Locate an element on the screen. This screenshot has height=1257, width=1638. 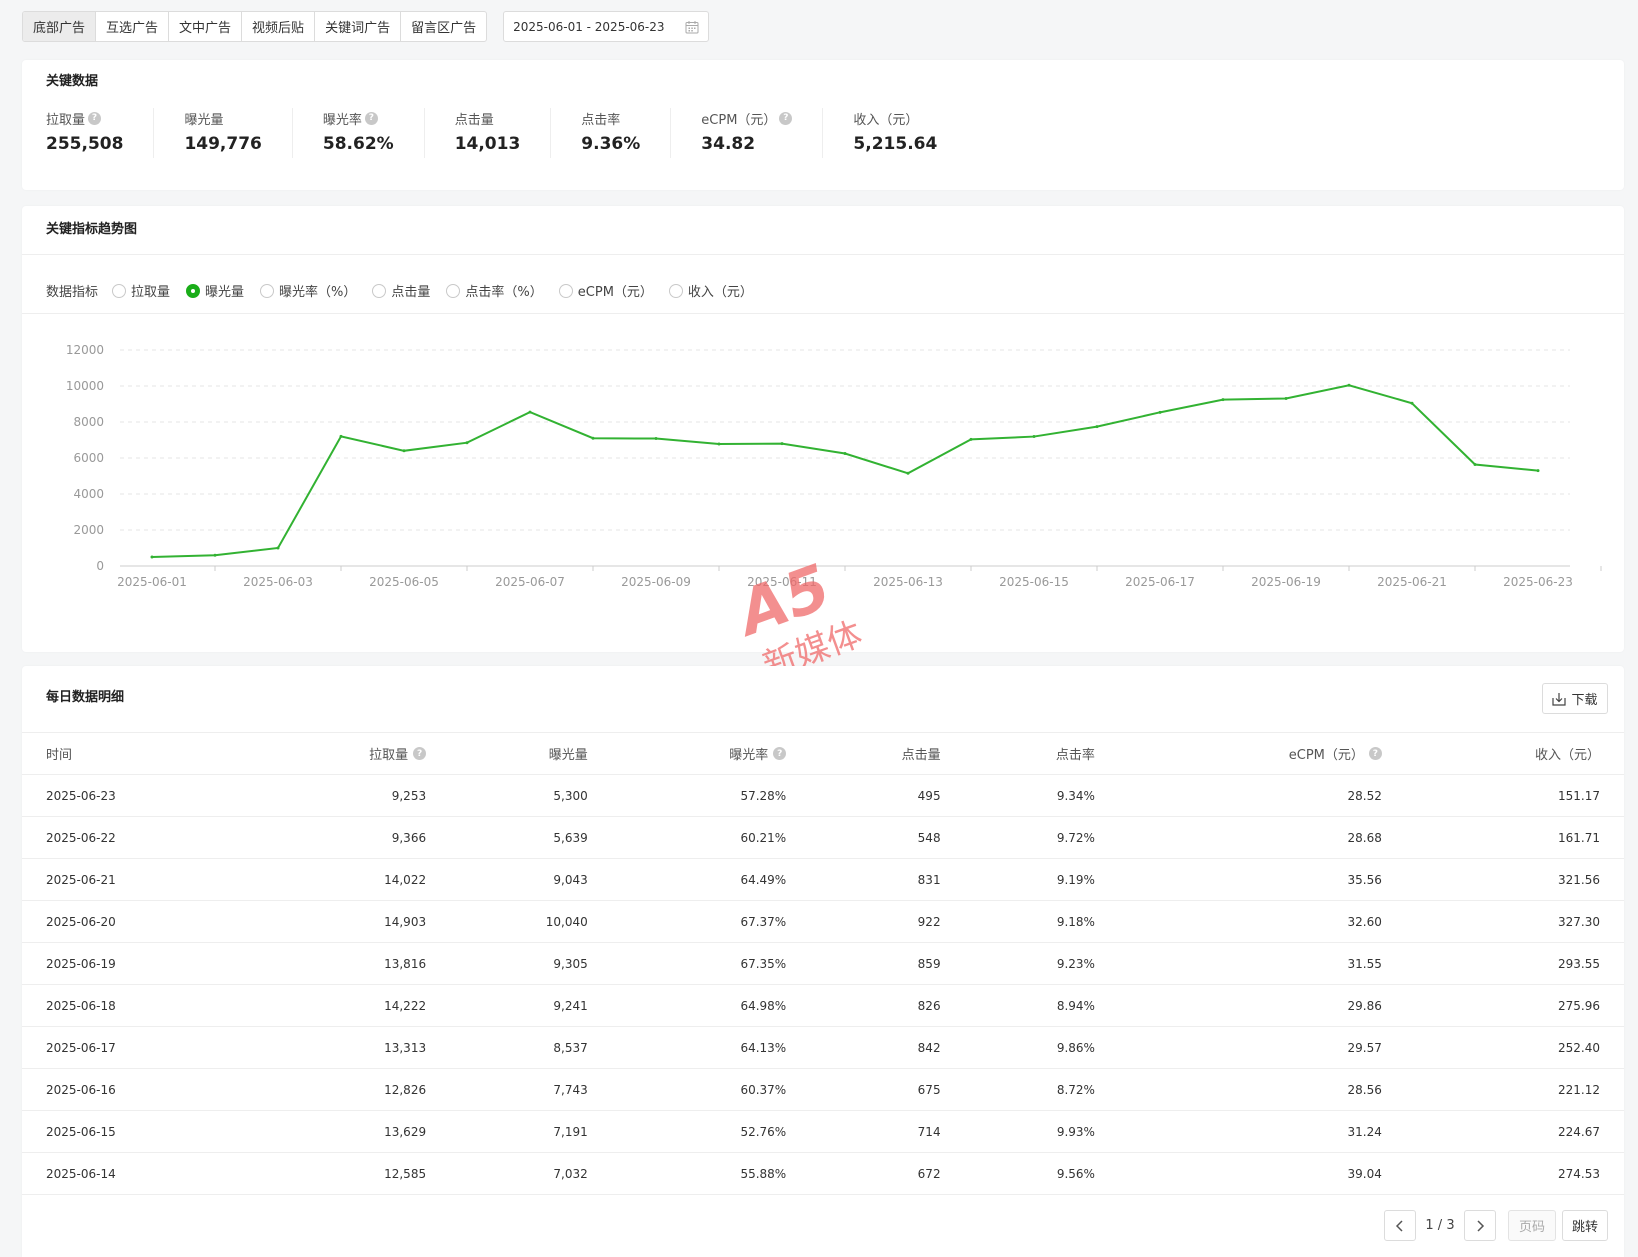
download-icon is located at coordinates (1559, 699).